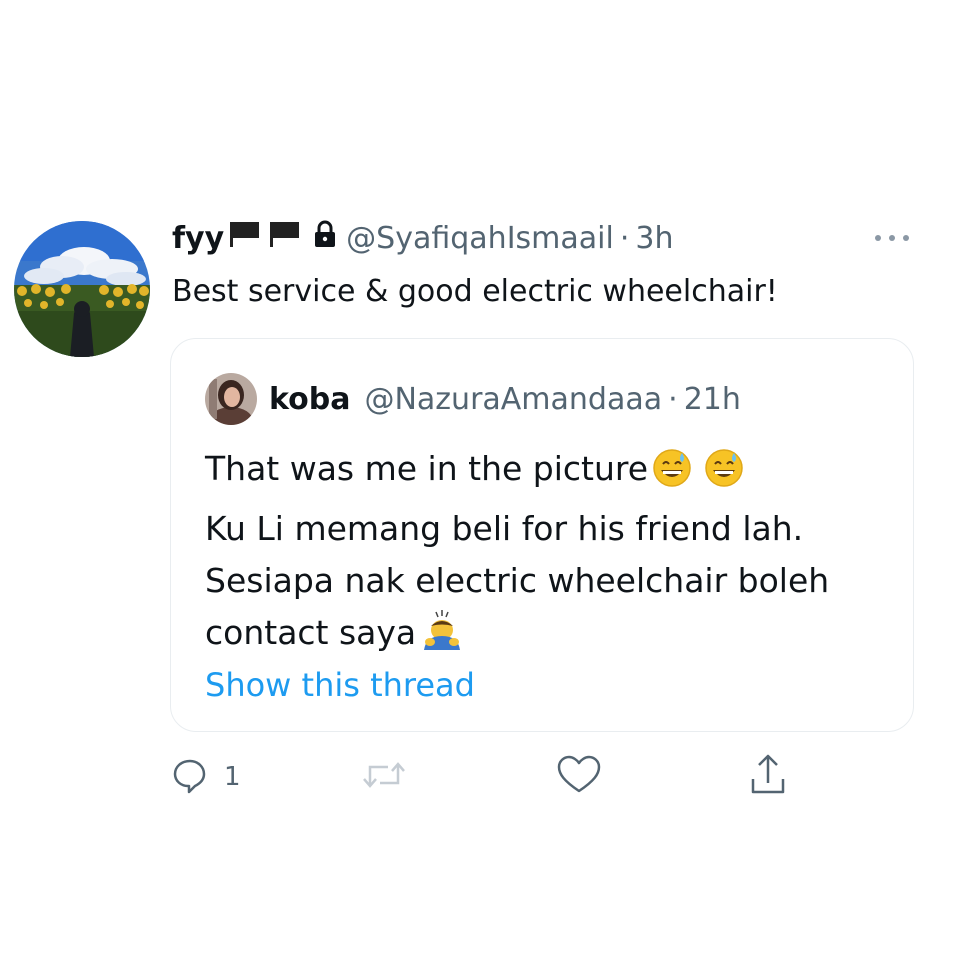  Describe the element at coordinates (517, 580) in the screenshot. I see `quoted-text-line-3: Sesiapa nak electric wheelchair boleh` at that location.